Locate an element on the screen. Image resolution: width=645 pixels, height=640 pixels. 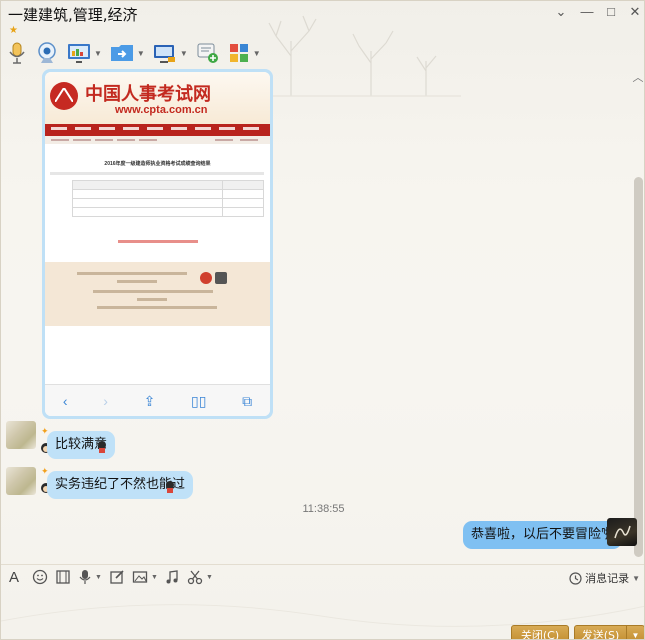
file-transfer-button: ▼ is located at coordinates (127, 53).